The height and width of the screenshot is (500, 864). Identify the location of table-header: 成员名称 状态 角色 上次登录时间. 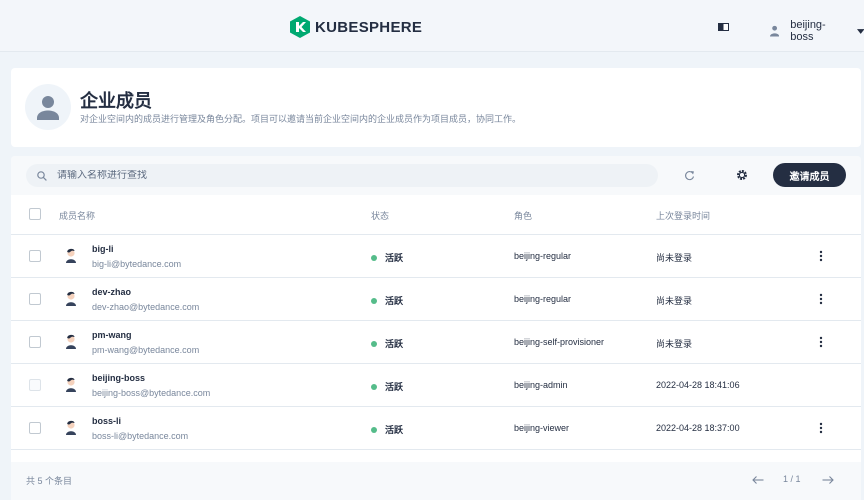
(436, 215).